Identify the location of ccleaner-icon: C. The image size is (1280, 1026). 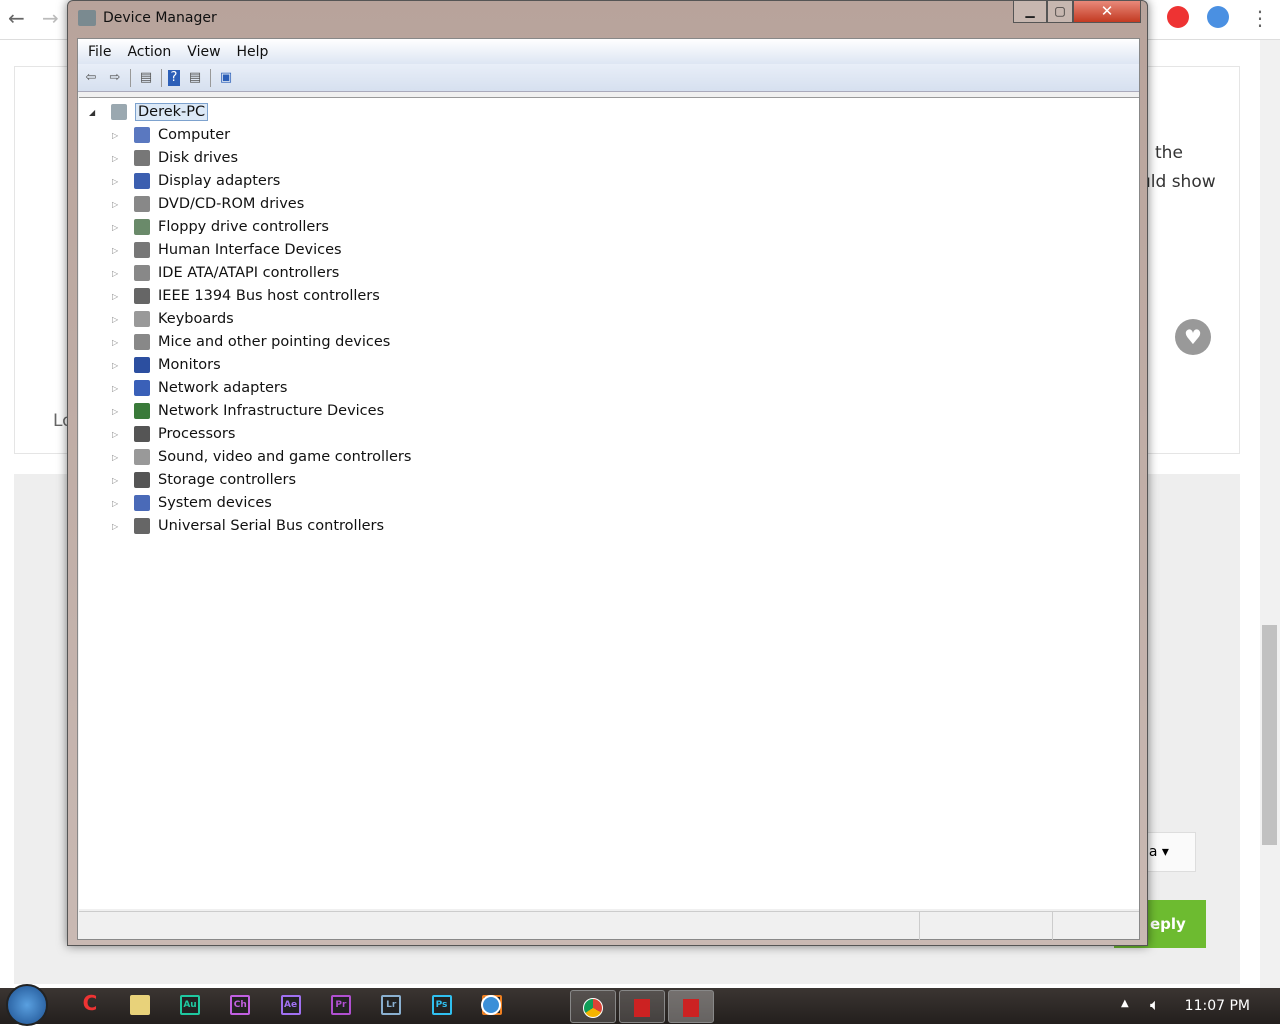
(90, 1004).